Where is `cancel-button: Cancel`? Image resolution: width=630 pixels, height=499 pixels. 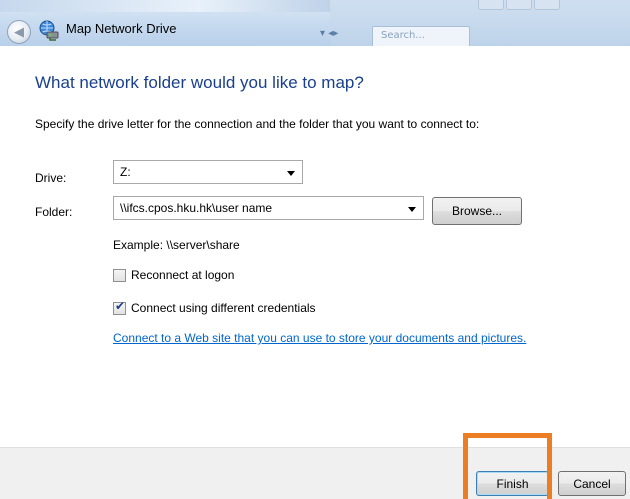
cancel-button: Cancel is located at coordinates (592, 483).